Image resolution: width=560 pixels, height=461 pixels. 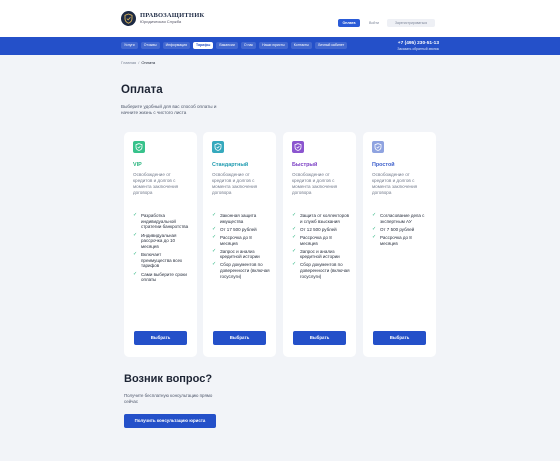 What do you see at coordinates (128, 62) in the screenshot?
I see `breadcrumb-home: Главная` at bounding box center [128, 62].